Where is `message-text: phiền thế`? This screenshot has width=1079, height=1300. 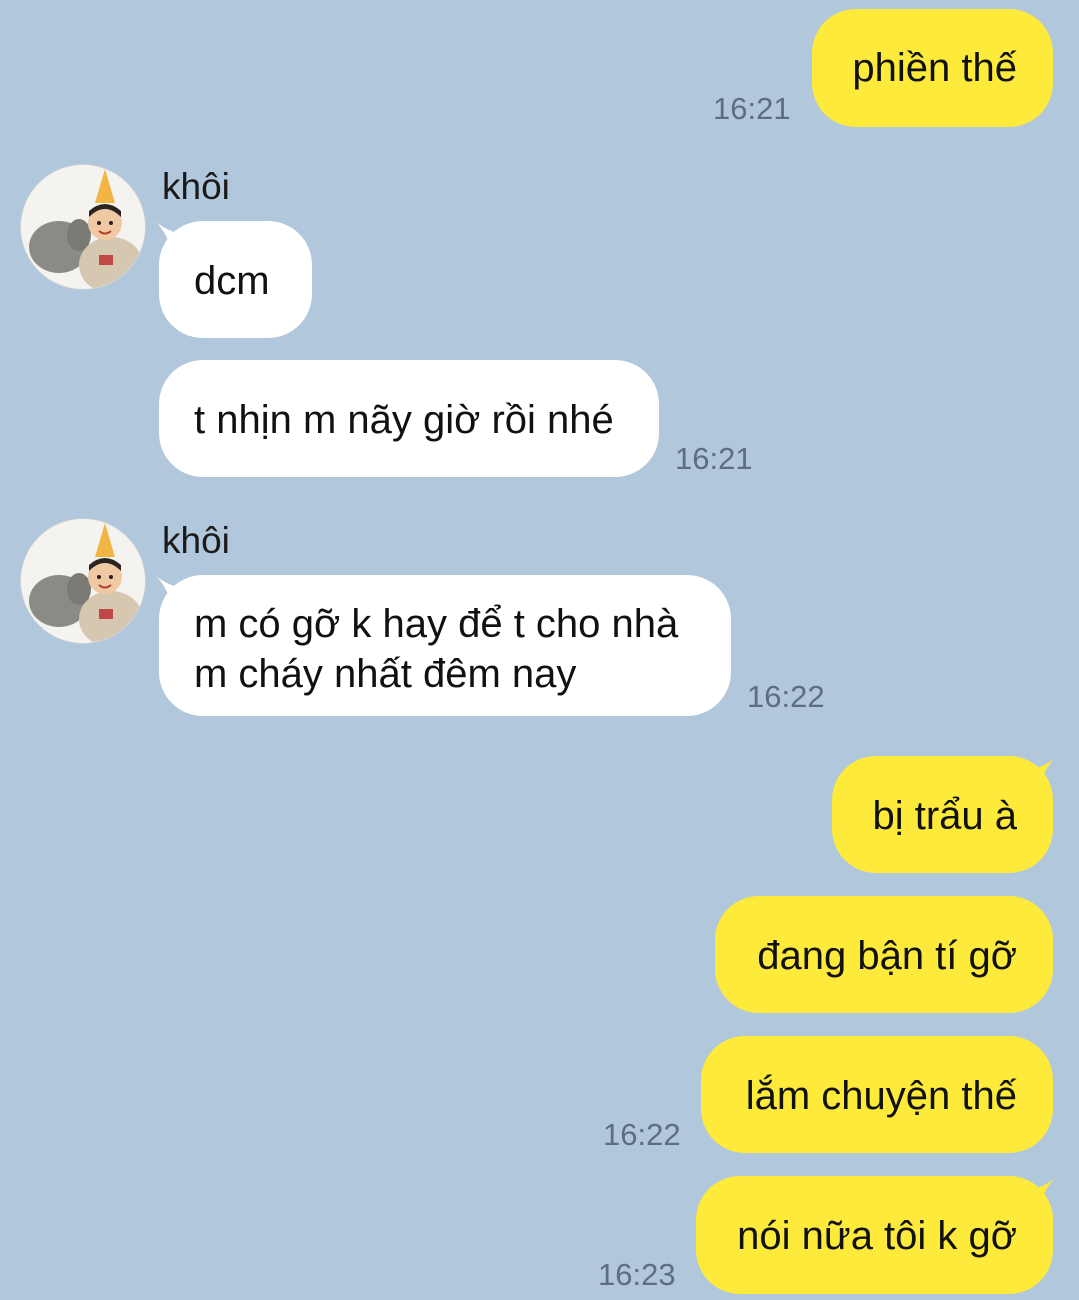
message-text: phiền thế is located at coordinates (934, 68).